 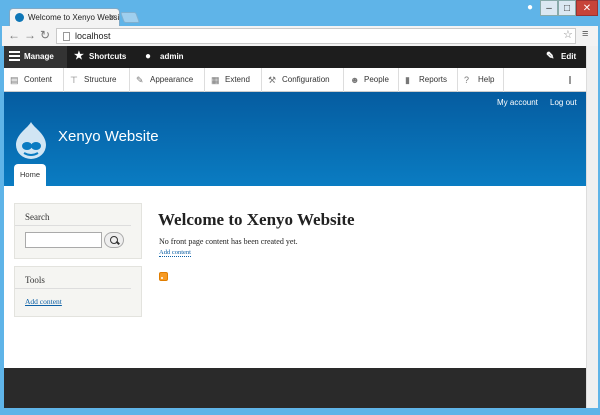 I want to click on tab-title: Welcome to Xenyo Website, so click(x=74, y=17).